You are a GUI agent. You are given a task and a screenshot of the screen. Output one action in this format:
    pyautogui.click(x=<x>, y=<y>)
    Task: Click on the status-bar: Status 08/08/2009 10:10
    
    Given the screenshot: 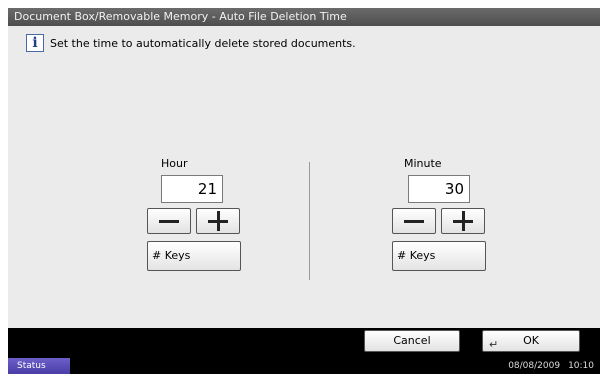 What is the action you would take?
    pyautogui.click(x=304, y=366)
    